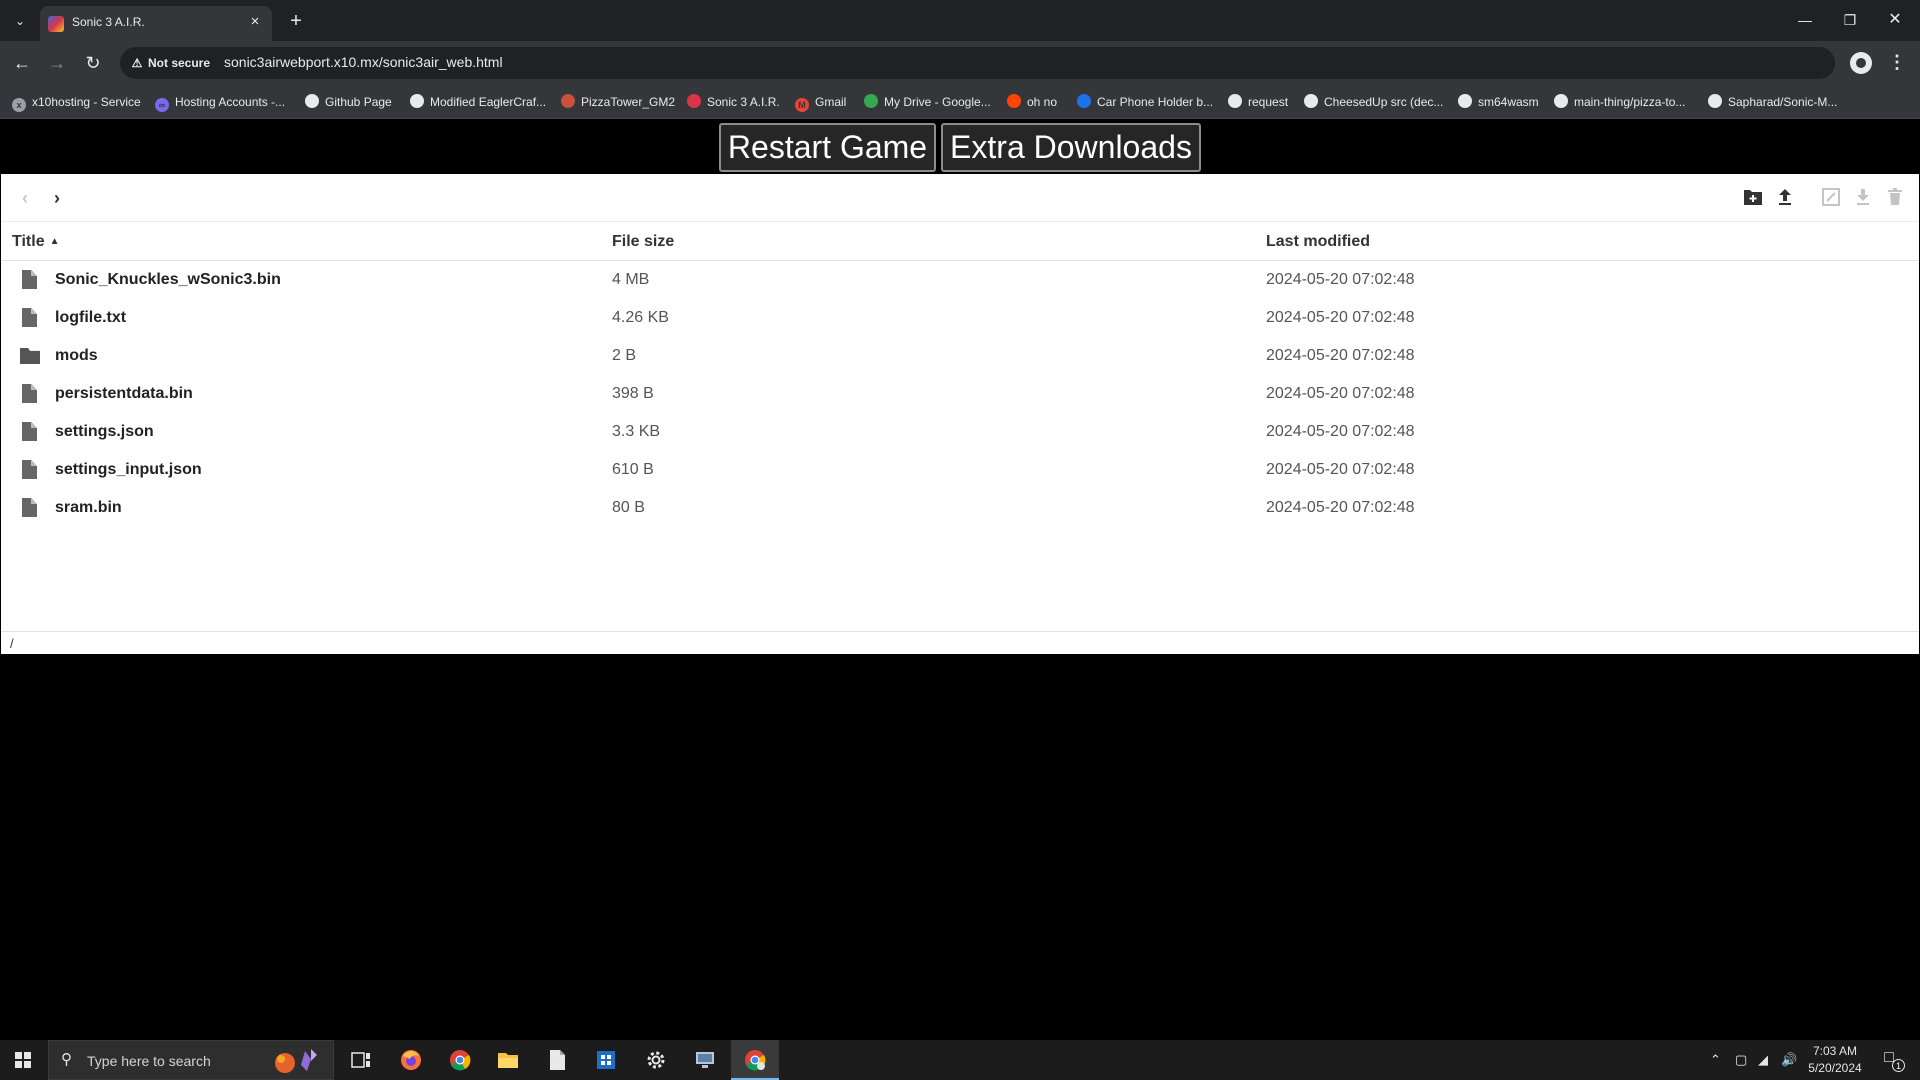 The width and height of the screenshot is (1920, 1080). What do you see at coordinates (86, 102) in the screenshot?
I see `bookmark-label: x10hosting - Service` at bounding box center [86, 102].